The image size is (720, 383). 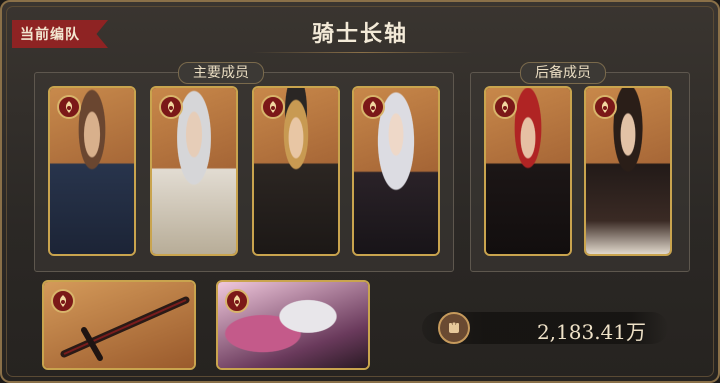 What do you see at coordinates (454, 328) in the screenshot?
I see `fist-icon` at bounding box center [454, 328].